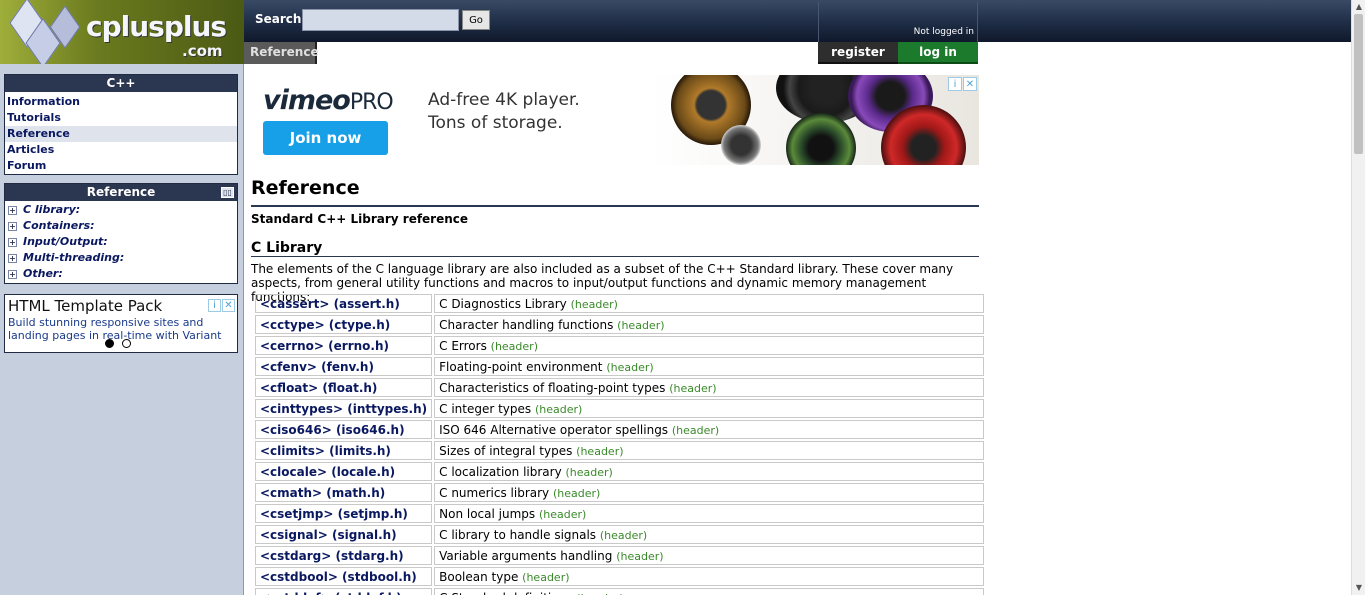  I want to click on reference-nav-title-text: Reference, so click(121, 192).